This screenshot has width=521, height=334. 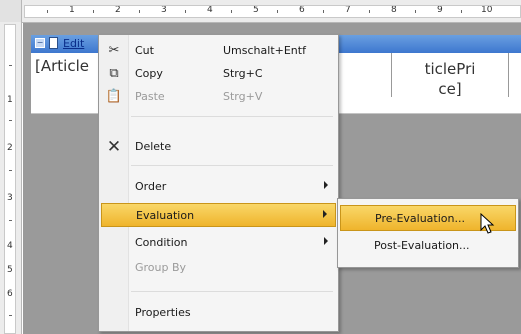 What do you see at coordinates (218, 187) in the screenshot?
I see `menu-item-order: Order` at bounding box center [218, 187].